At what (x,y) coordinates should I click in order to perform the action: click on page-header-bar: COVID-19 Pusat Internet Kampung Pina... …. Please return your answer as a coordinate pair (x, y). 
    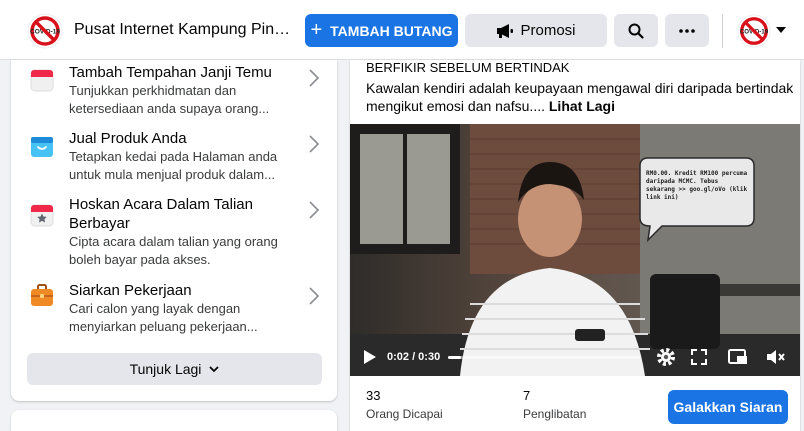
    Looking at the image, I should click on (402, 30).